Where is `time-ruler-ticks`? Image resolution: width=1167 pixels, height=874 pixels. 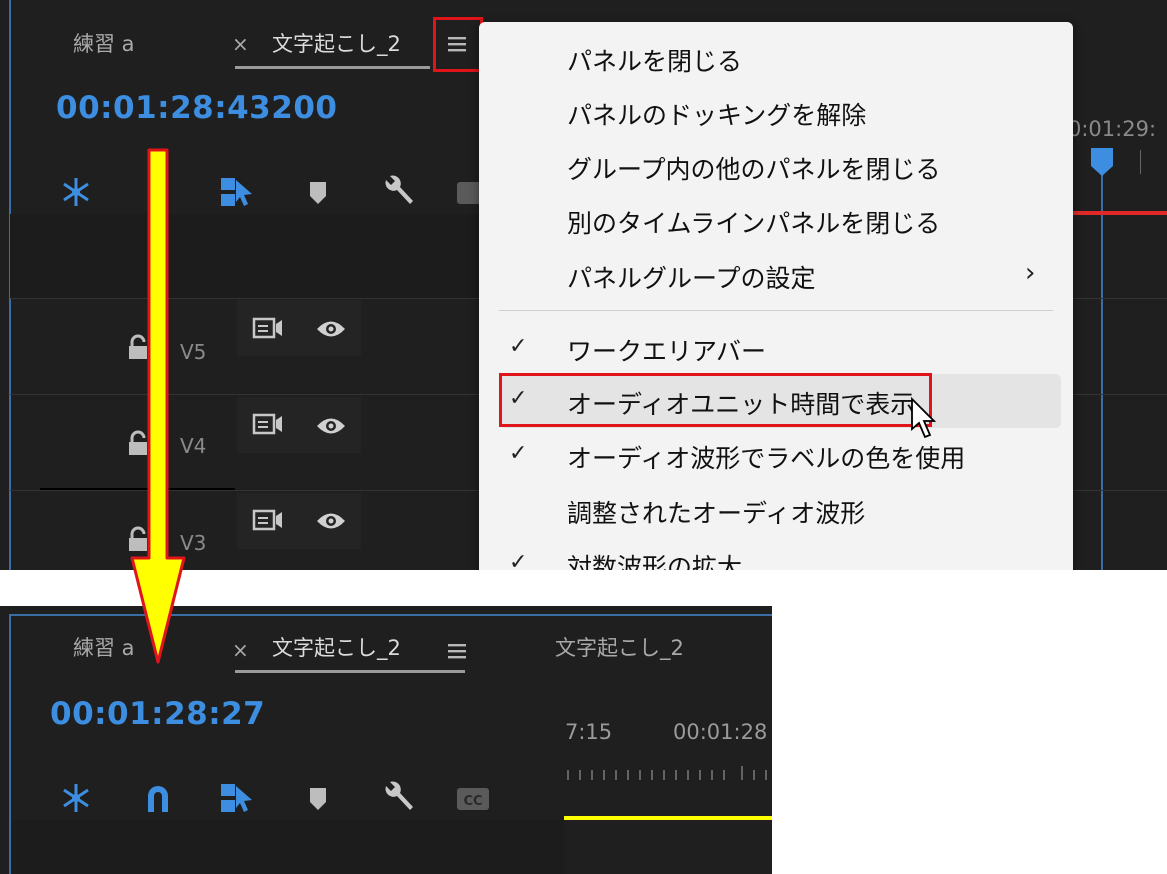
time-ruler-ticks is located at coordinates (668, 774).